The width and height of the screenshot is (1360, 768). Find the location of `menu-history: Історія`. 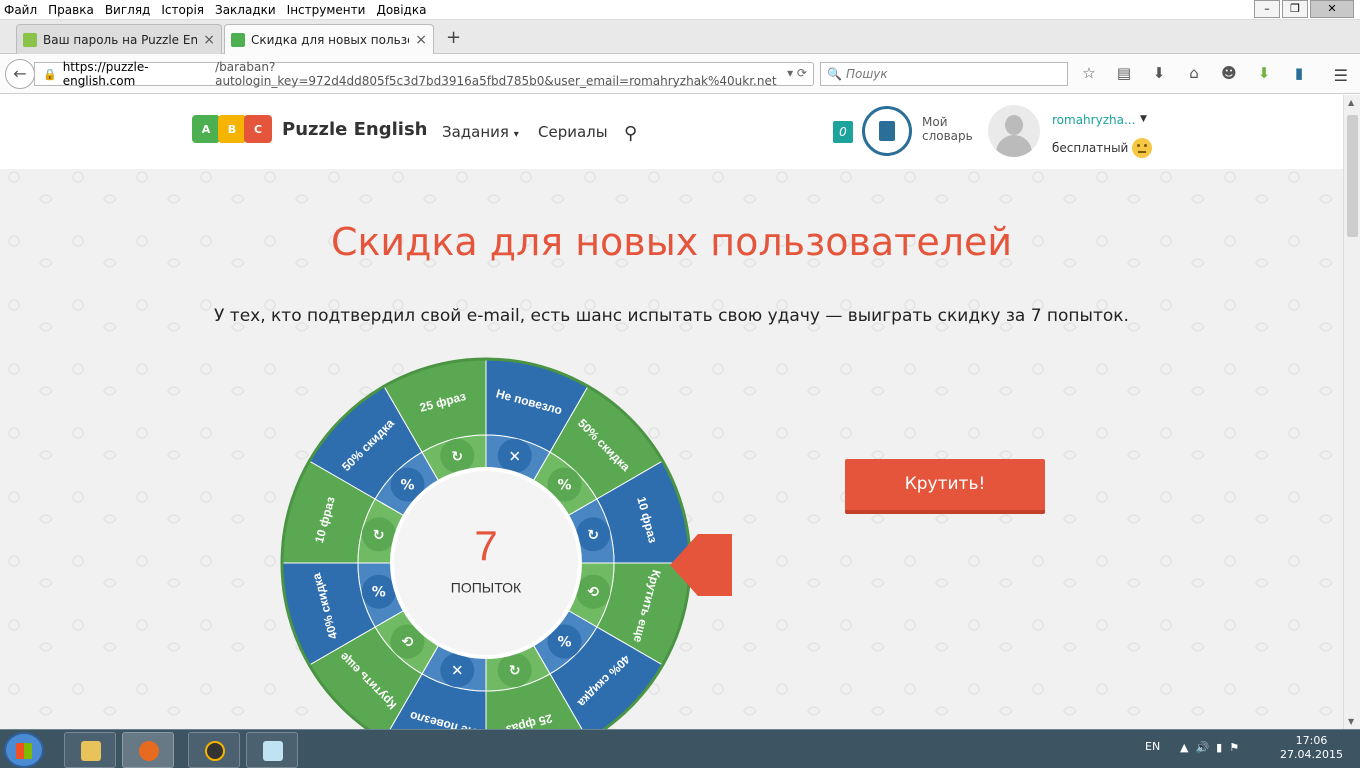

menu-history: Історія is located at coordinates (182, 10).